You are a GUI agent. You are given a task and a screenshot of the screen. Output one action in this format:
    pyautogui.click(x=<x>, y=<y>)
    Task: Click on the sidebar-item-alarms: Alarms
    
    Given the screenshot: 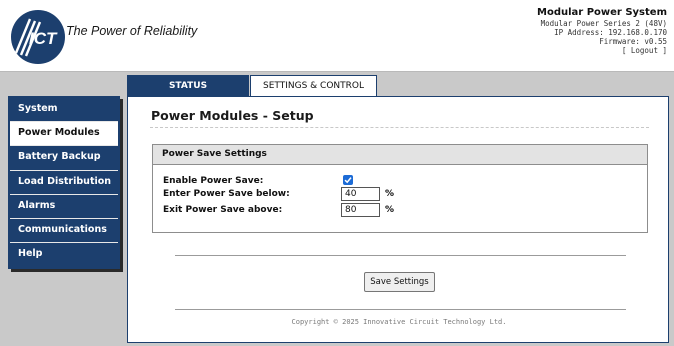 What is the action you would take?
    pyautogui.click(x=64, y=207)
    